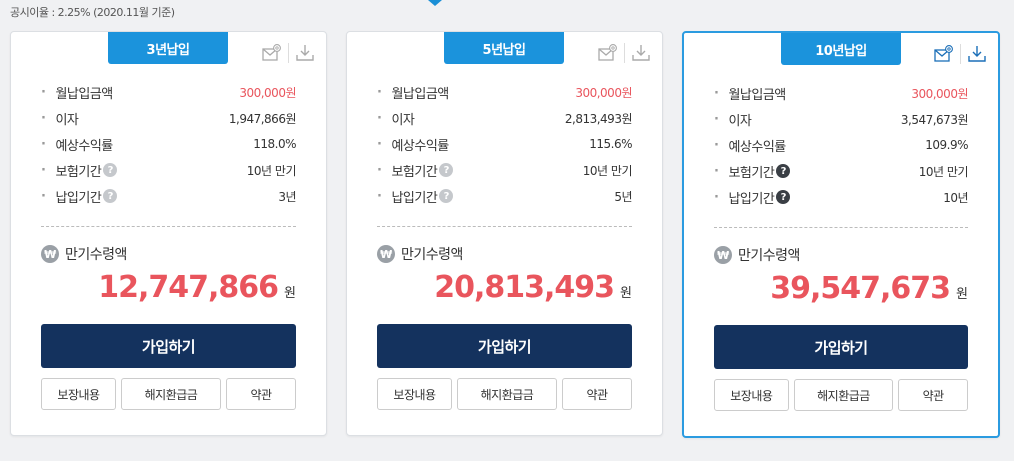 This screenshot has height=461, width=1014. Describe the element at coordinates (435, 3) in the screenshot. I see `selected-pointer` at that location.